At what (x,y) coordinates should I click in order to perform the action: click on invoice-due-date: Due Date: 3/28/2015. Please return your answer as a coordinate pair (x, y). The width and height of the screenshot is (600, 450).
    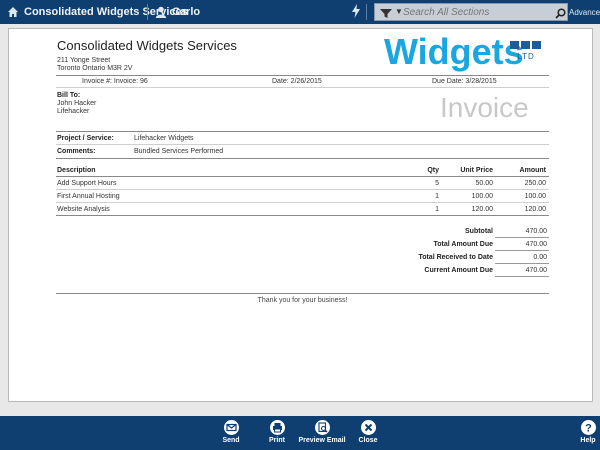
    Looking at the image, I should click on (464, 81).